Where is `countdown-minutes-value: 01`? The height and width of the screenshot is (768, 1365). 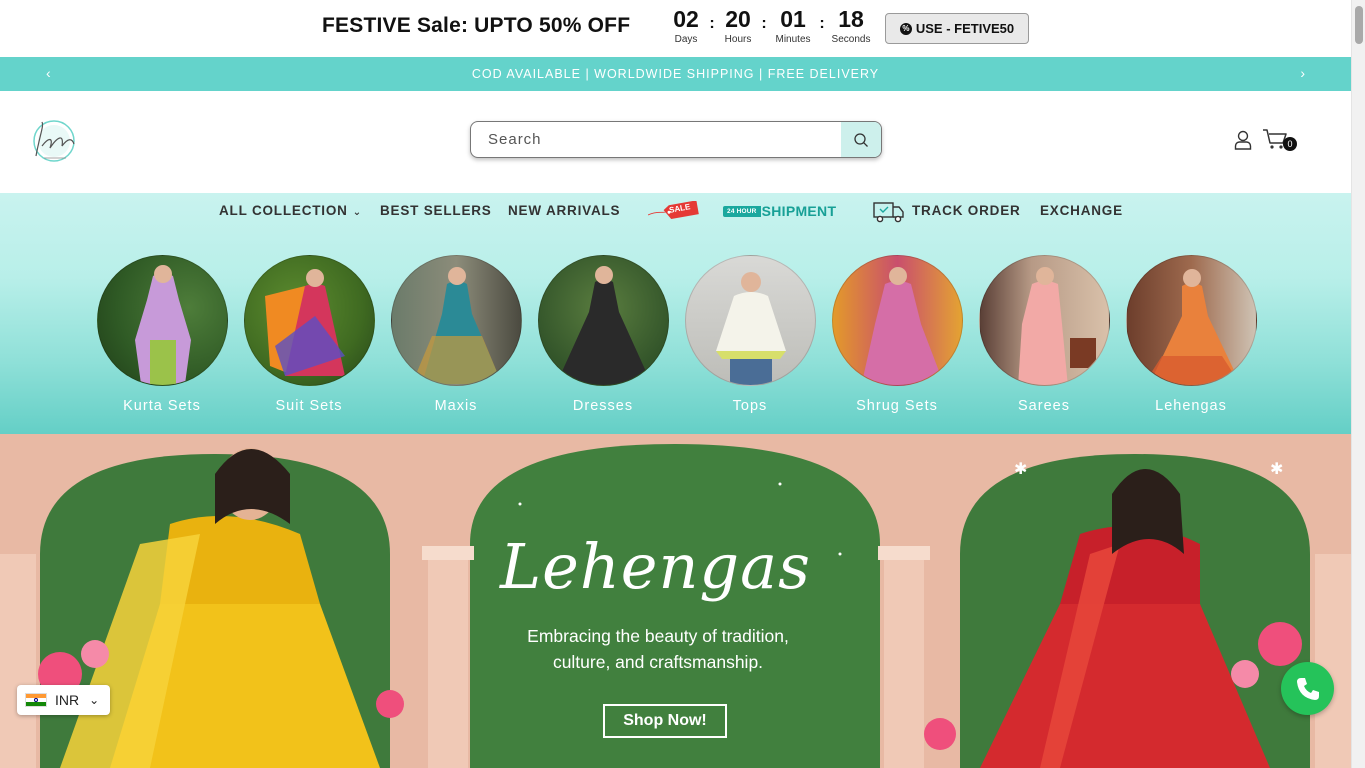
countdown-minutes-value: 01 is located at coordinates (793, 19).